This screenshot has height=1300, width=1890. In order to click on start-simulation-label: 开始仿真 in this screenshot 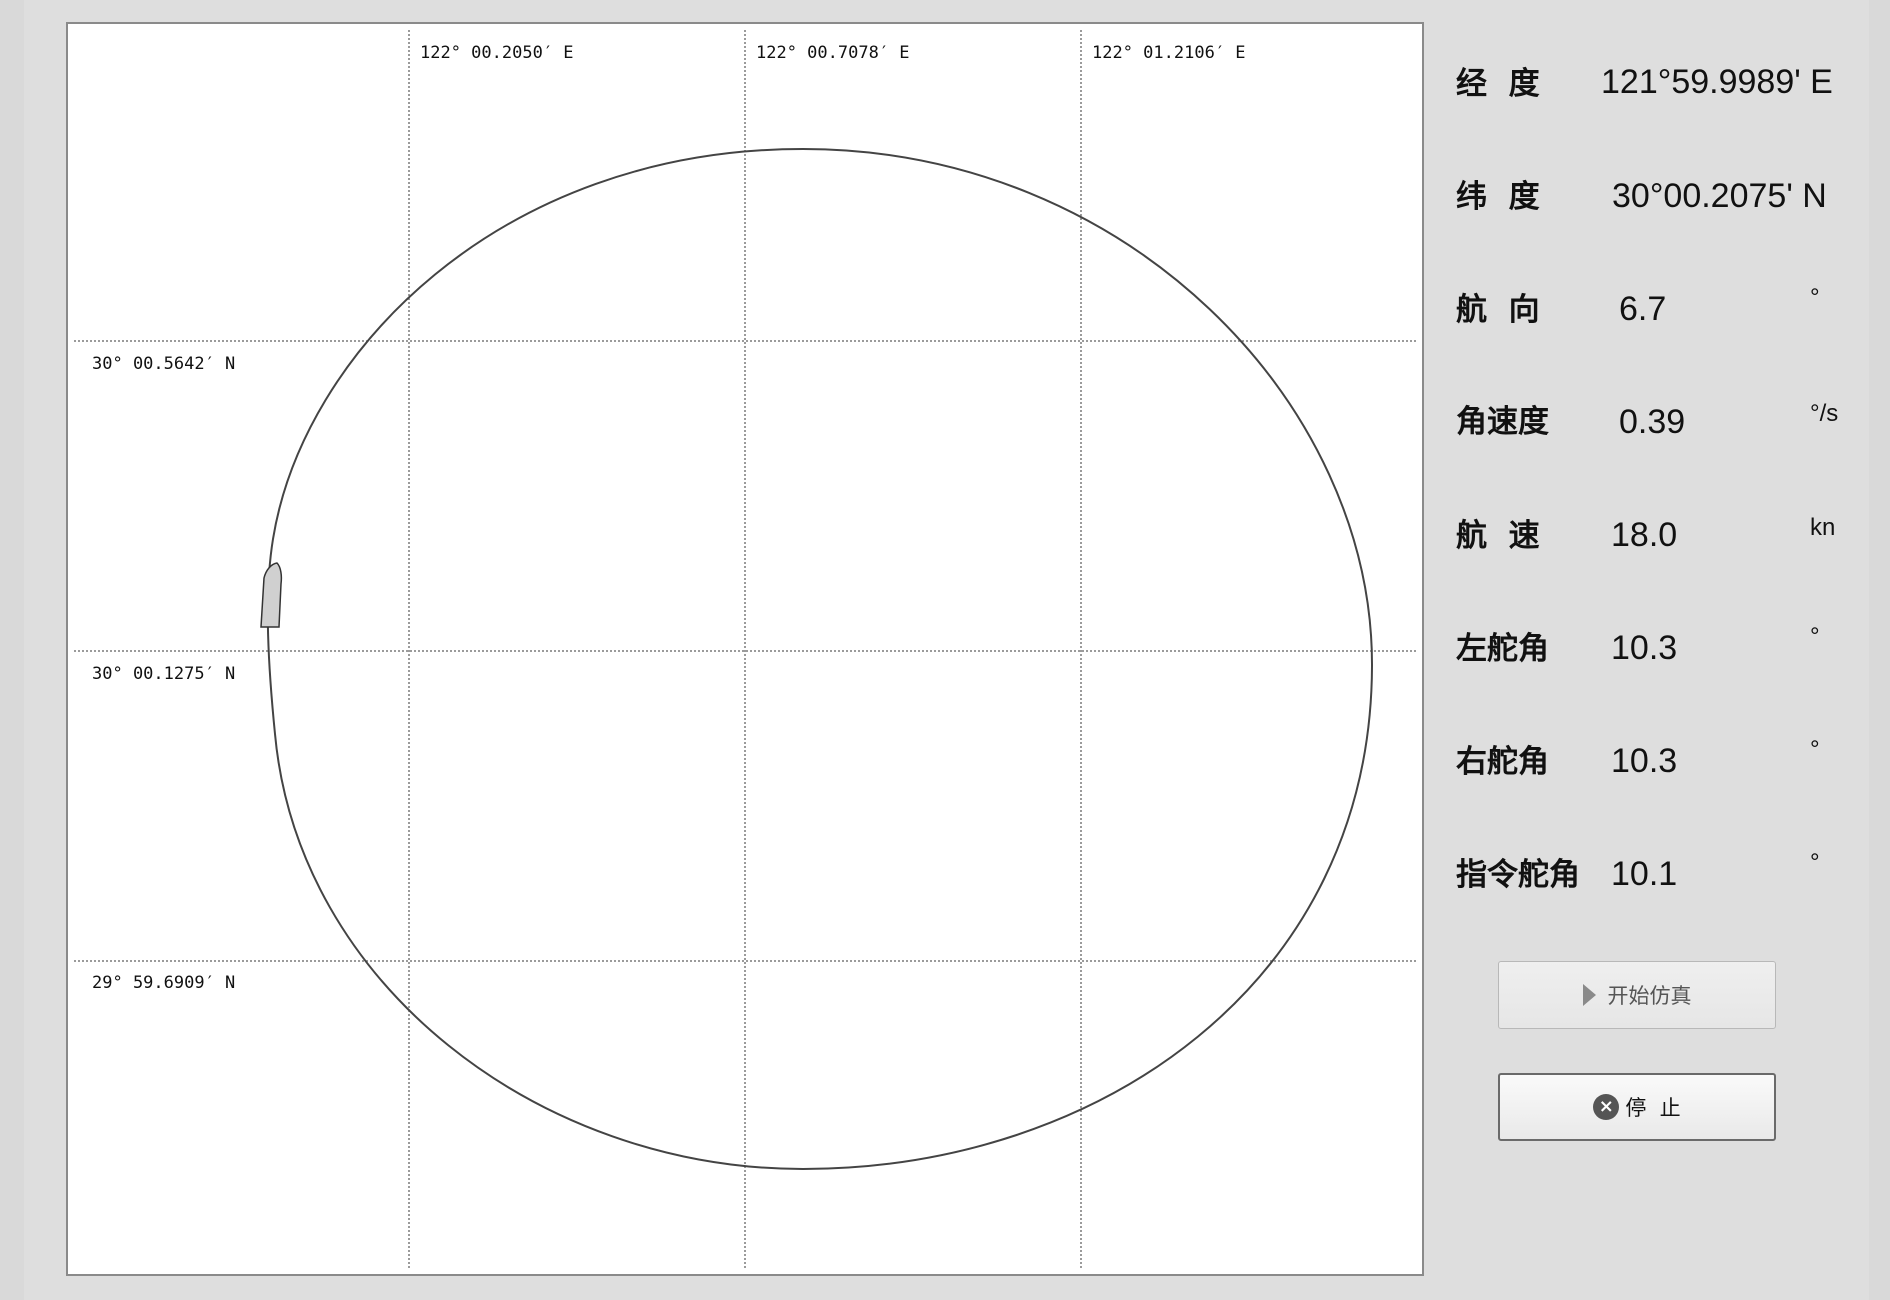, I will do `click(1649, 996)`.